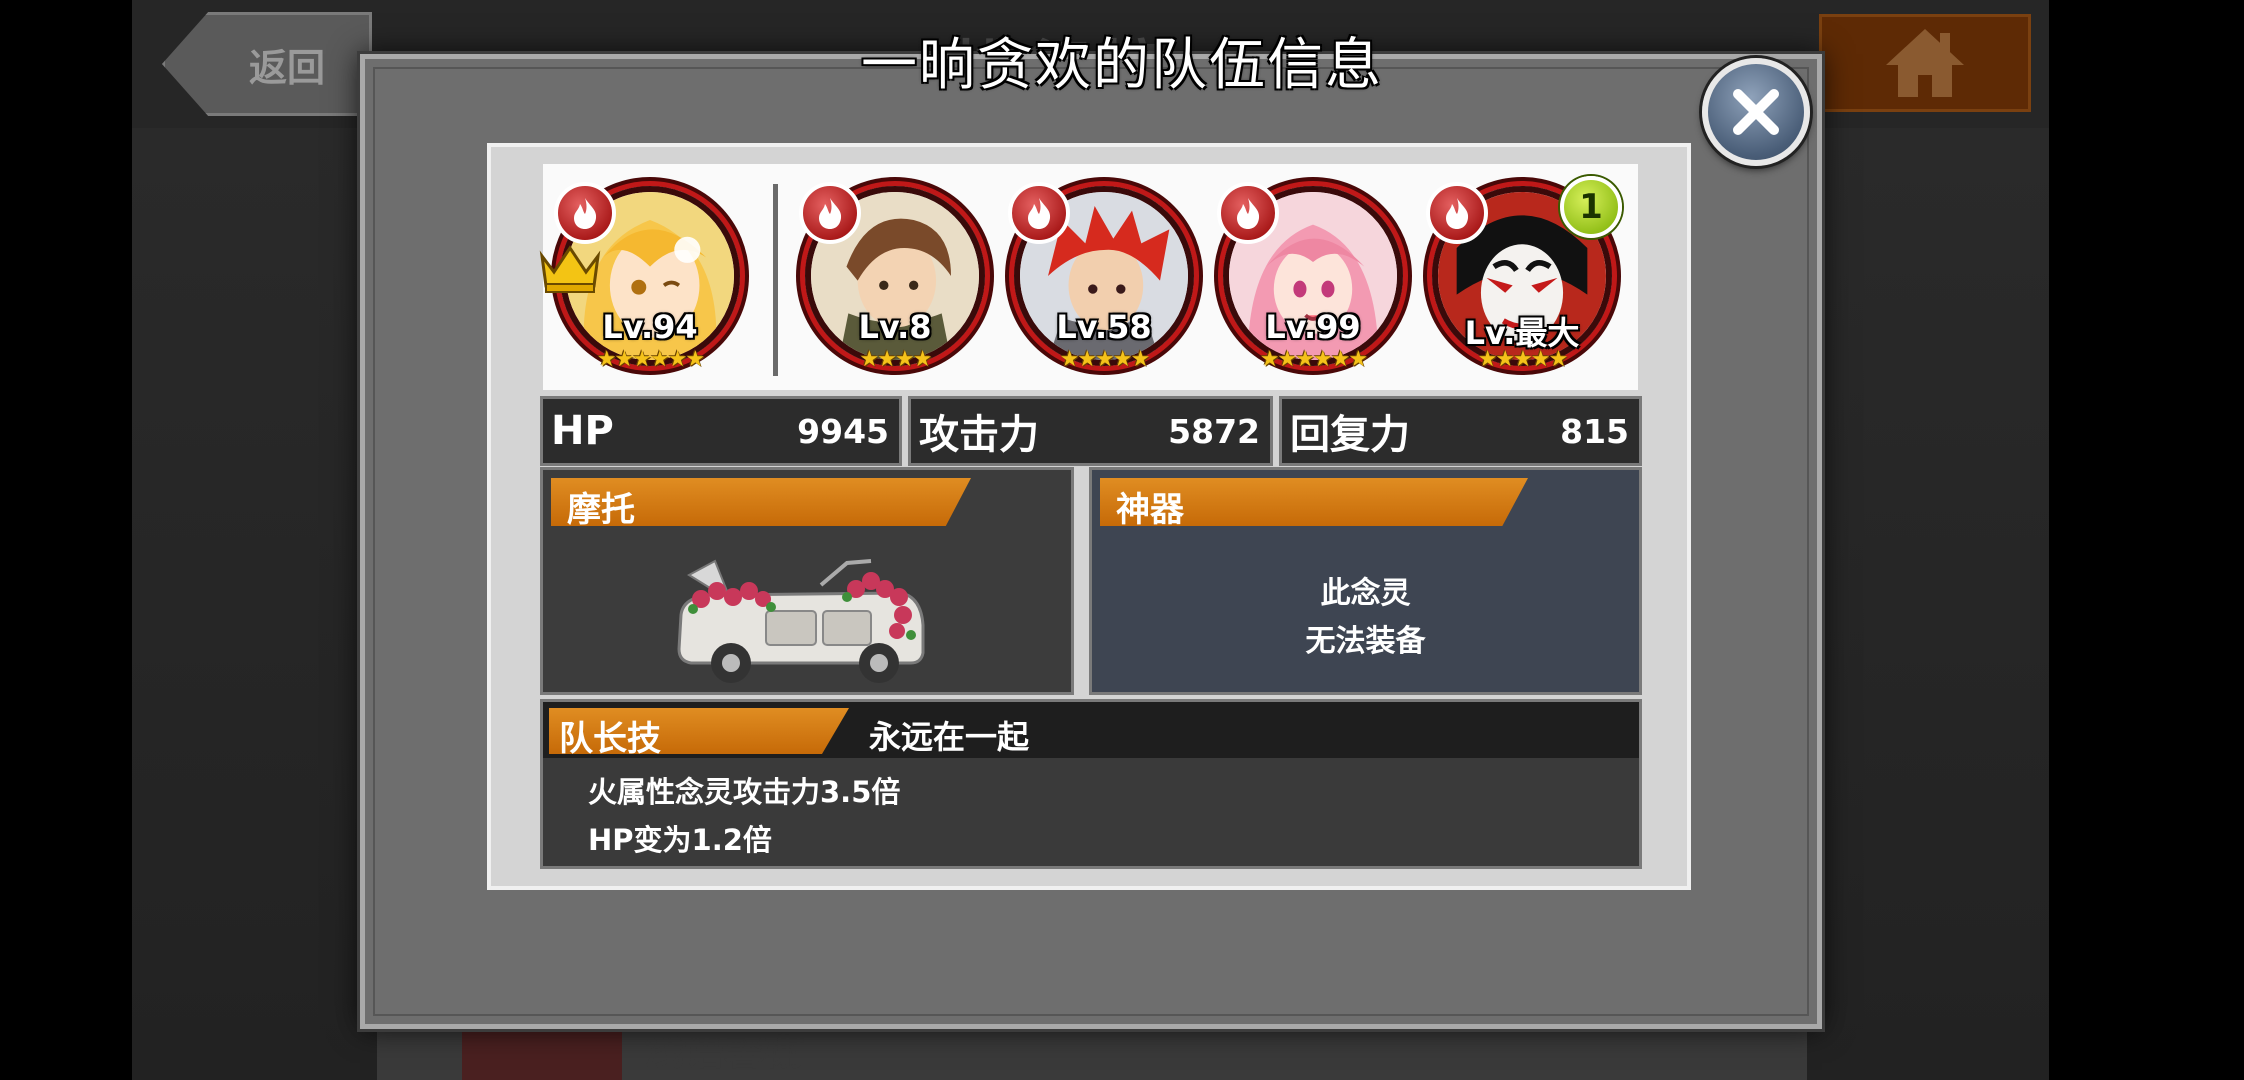 This screenshot has width=2244, height=1080. What do you see at coordinates (1122, 65) in the screenshot?
I see `dialog-title: 一晌贪欢的队伍信息` at bounding box center [1122, 65].